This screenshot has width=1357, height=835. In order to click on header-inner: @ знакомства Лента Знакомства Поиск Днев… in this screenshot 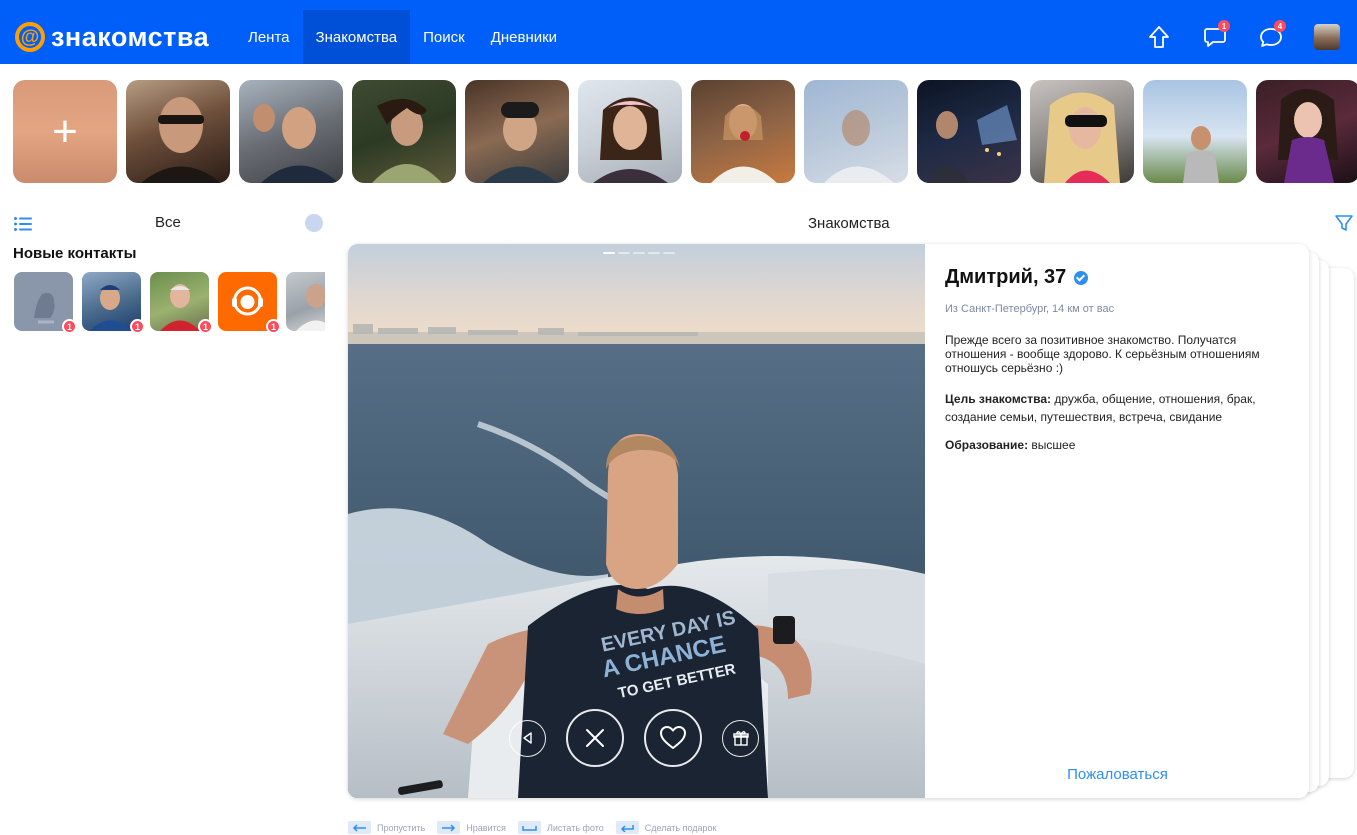, I will do `click(678, 37)`.